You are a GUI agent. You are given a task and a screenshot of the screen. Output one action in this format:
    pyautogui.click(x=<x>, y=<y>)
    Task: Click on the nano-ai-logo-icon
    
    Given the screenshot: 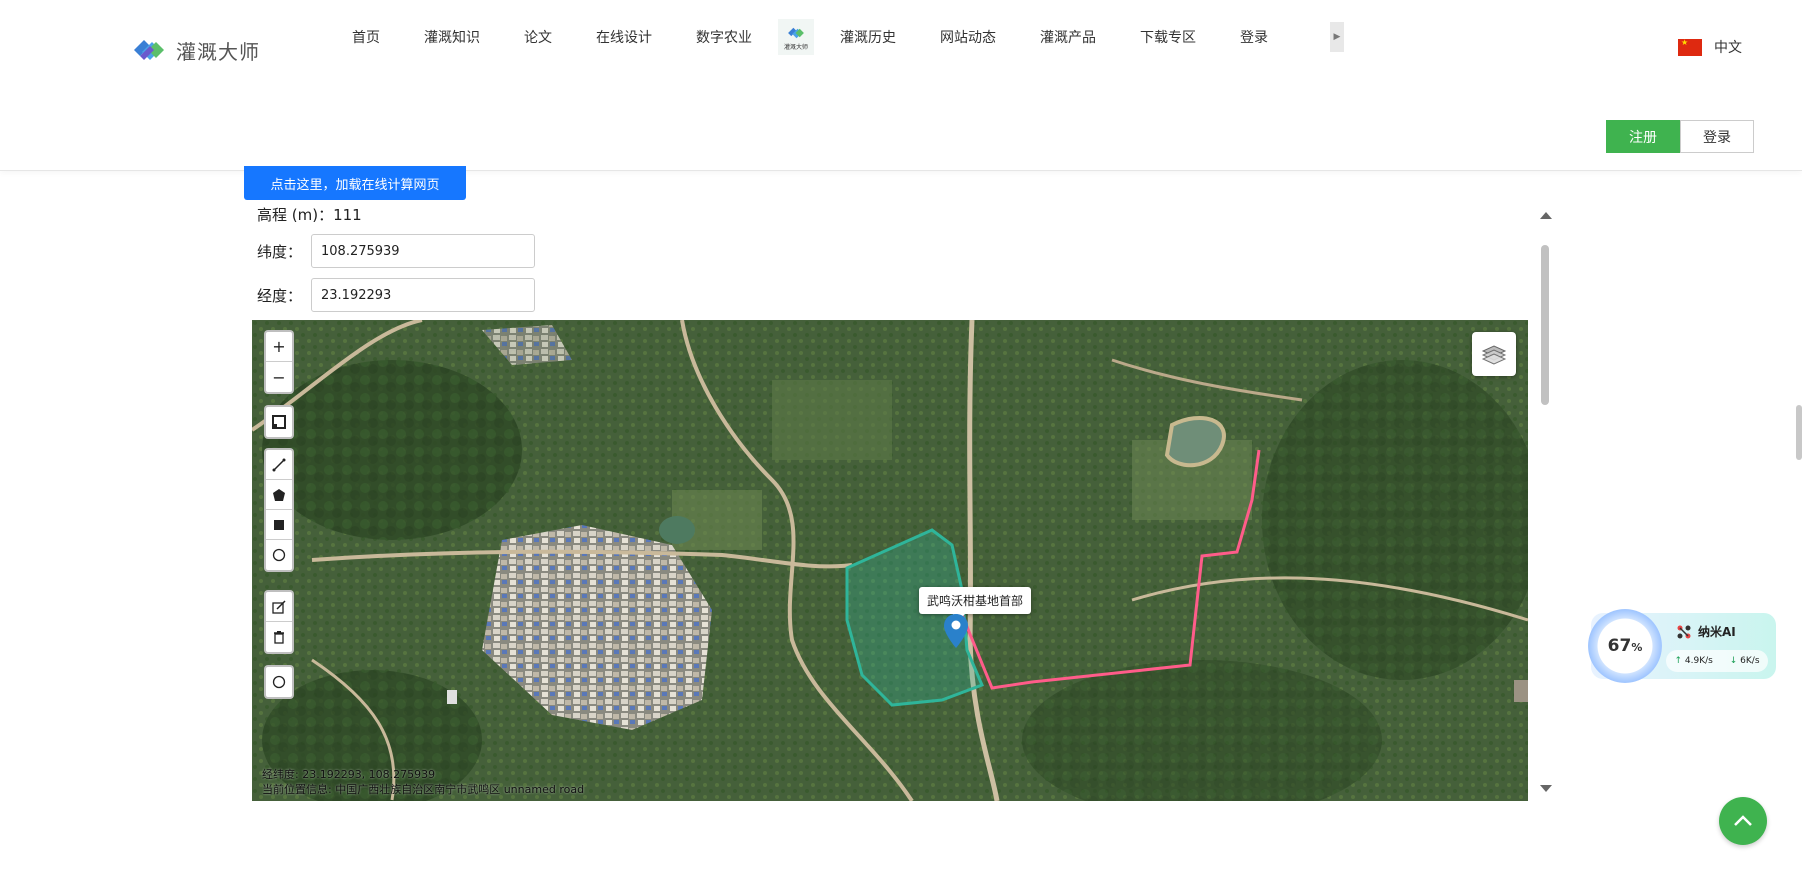 What is the action you would take?
    pyautogui.click(x=1684, y=631)
    